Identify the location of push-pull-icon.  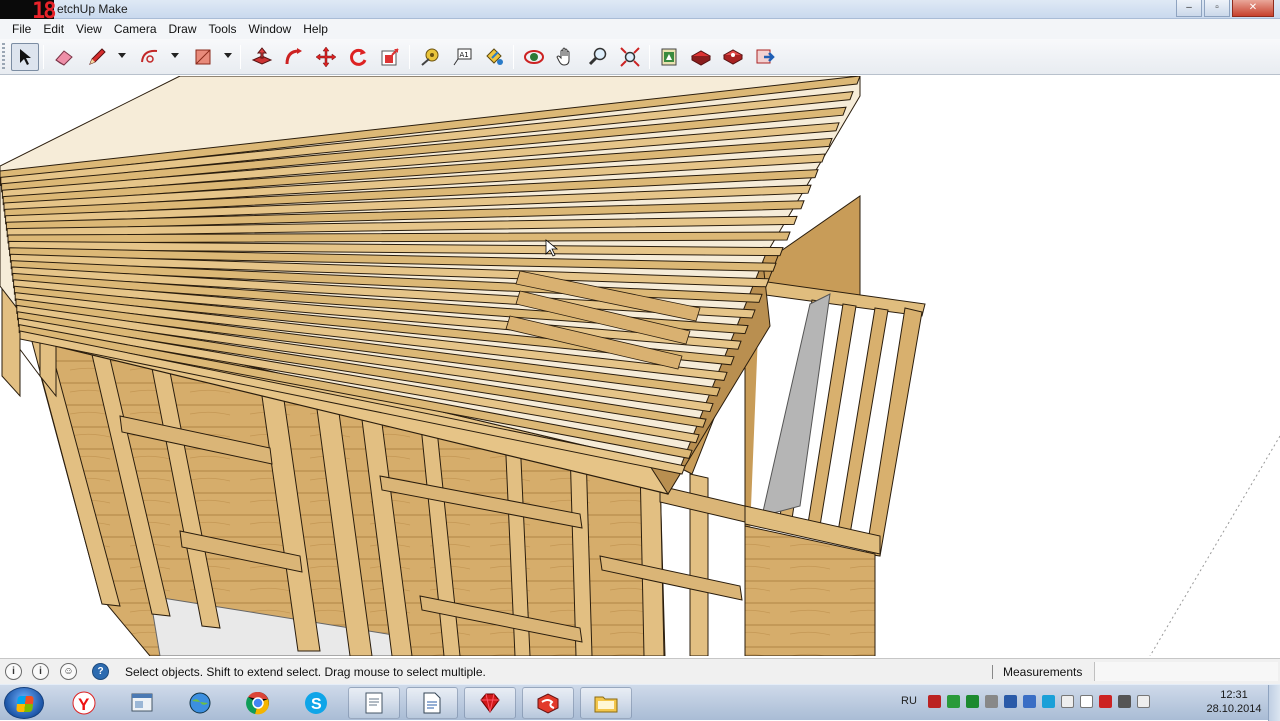
(262, 56).